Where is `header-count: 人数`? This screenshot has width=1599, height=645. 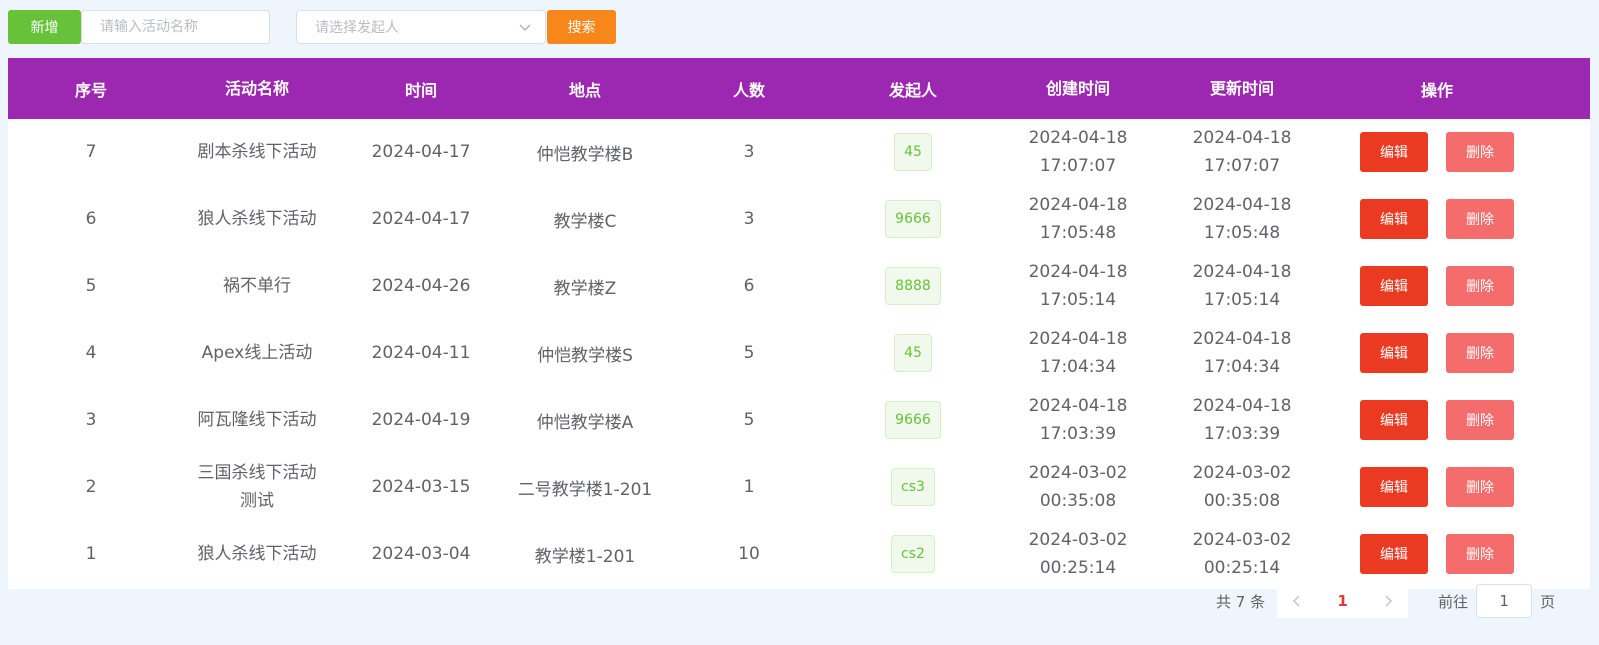 header-count: 人数 is located at coordinates (748, 90).